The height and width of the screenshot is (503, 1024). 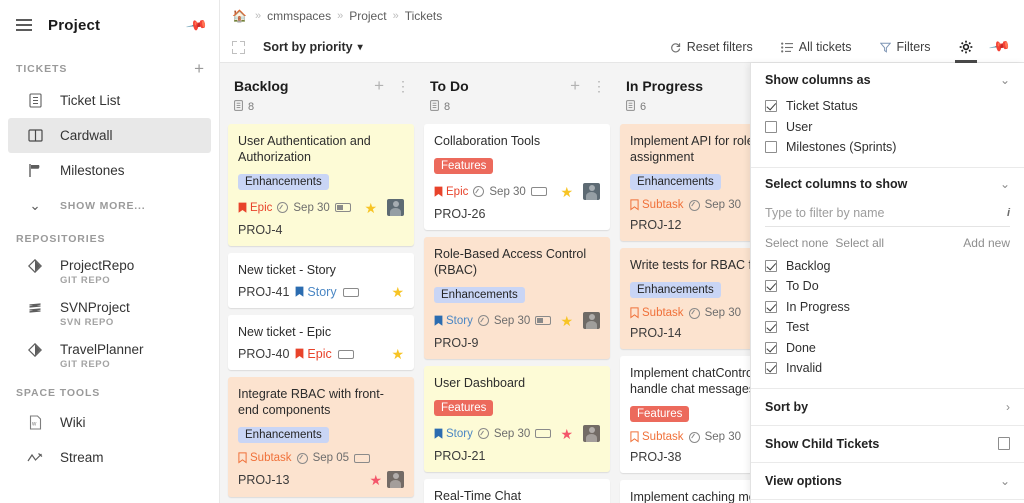 What do you see at coordinates (299, 16) in the screenshot?
I see `breadcrumb-item-cmmspaces: cmmspaces` at bounding box center [299, 16].